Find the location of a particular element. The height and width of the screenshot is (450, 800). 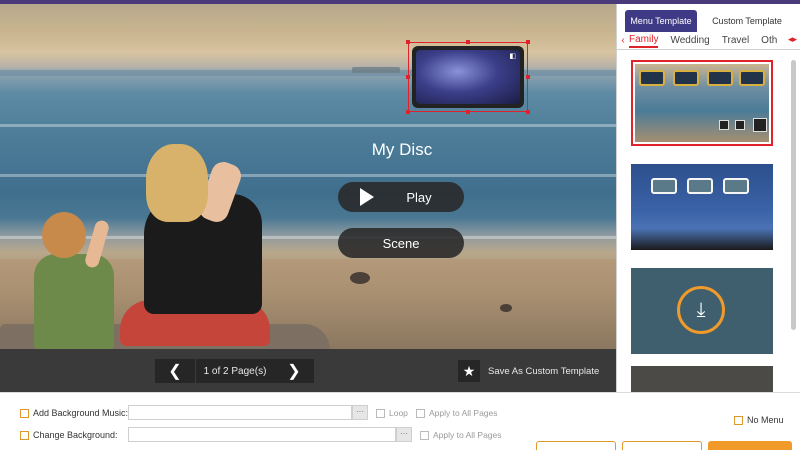

save-custom-template-label: Save As Custom Template is located at coordinates (544, 371).